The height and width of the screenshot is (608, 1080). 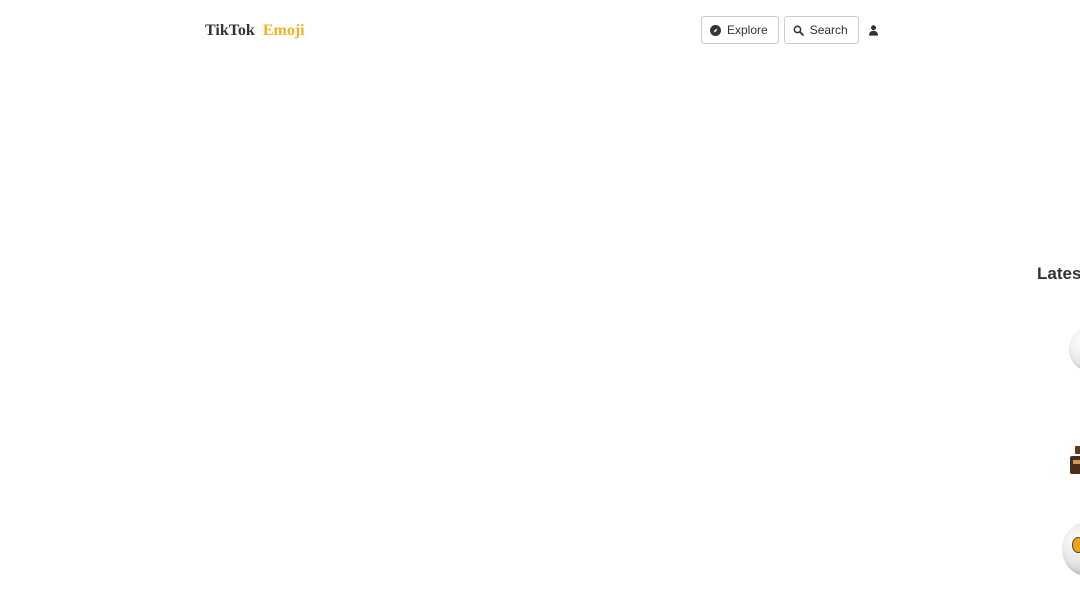 What do you see at coordinates (715, 30) in the screenshot?
I see `compass-icon` at bounding box center [715, 30].